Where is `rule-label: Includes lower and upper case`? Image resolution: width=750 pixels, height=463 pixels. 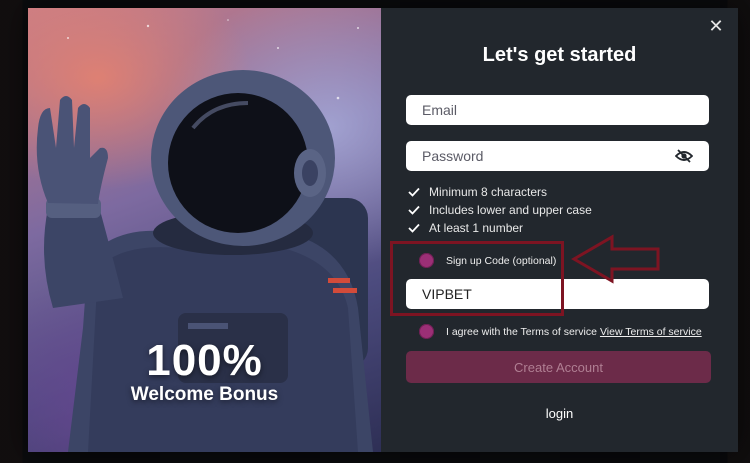
rule-label: Includes lower and upper case is located at coordinates (510, 210).